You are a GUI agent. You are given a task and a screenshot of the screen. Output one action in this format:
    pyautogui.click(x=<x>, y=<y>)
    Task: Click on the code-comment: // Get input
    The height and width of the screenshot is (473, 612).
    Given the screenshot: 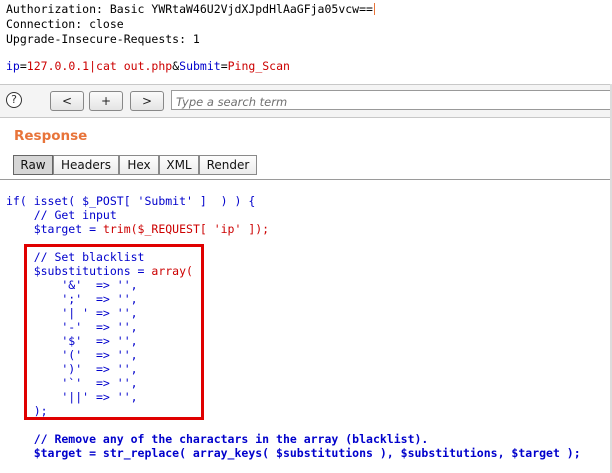 What is the action you would take?
    pyautogui.click(x=61, y=215)
    